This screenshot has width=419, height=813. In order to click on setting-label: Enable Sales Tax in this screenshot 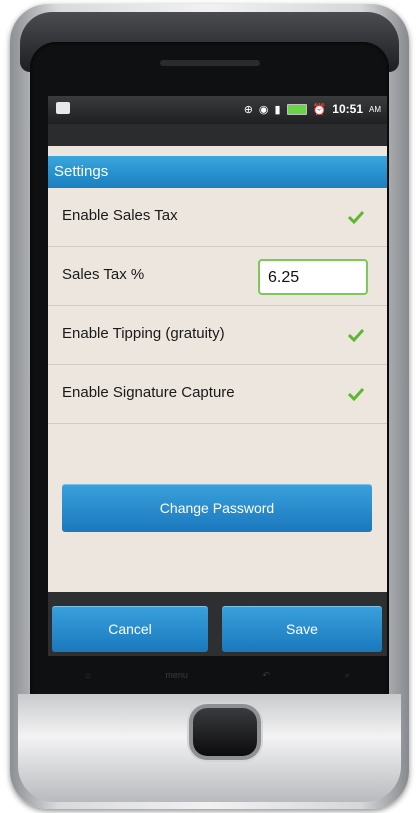, I will do `click(120, 215)`.